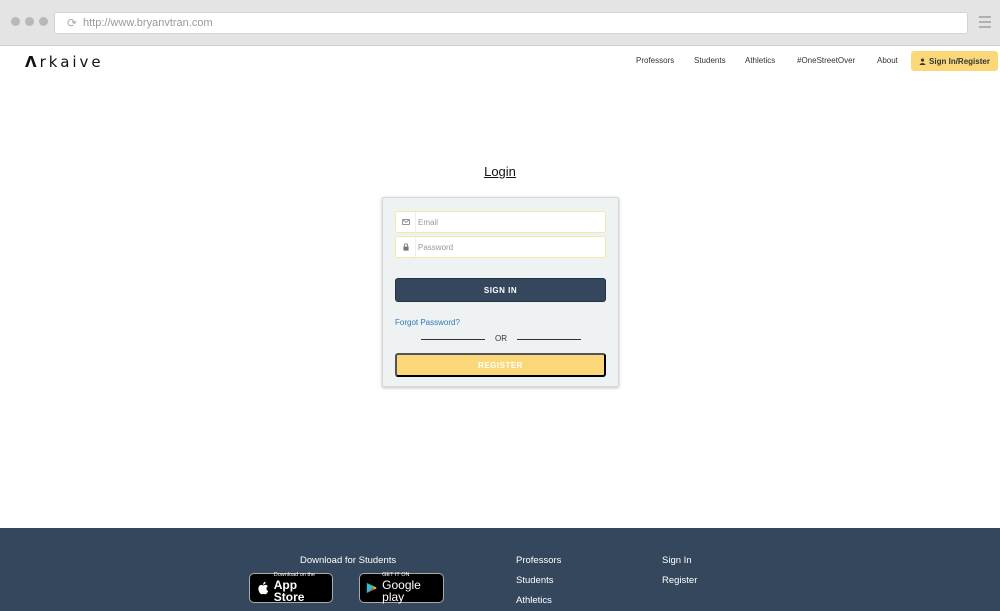  I want to click on browser-chrome: ⟳ http://www.bryanvtran.com, so click(500, 23).